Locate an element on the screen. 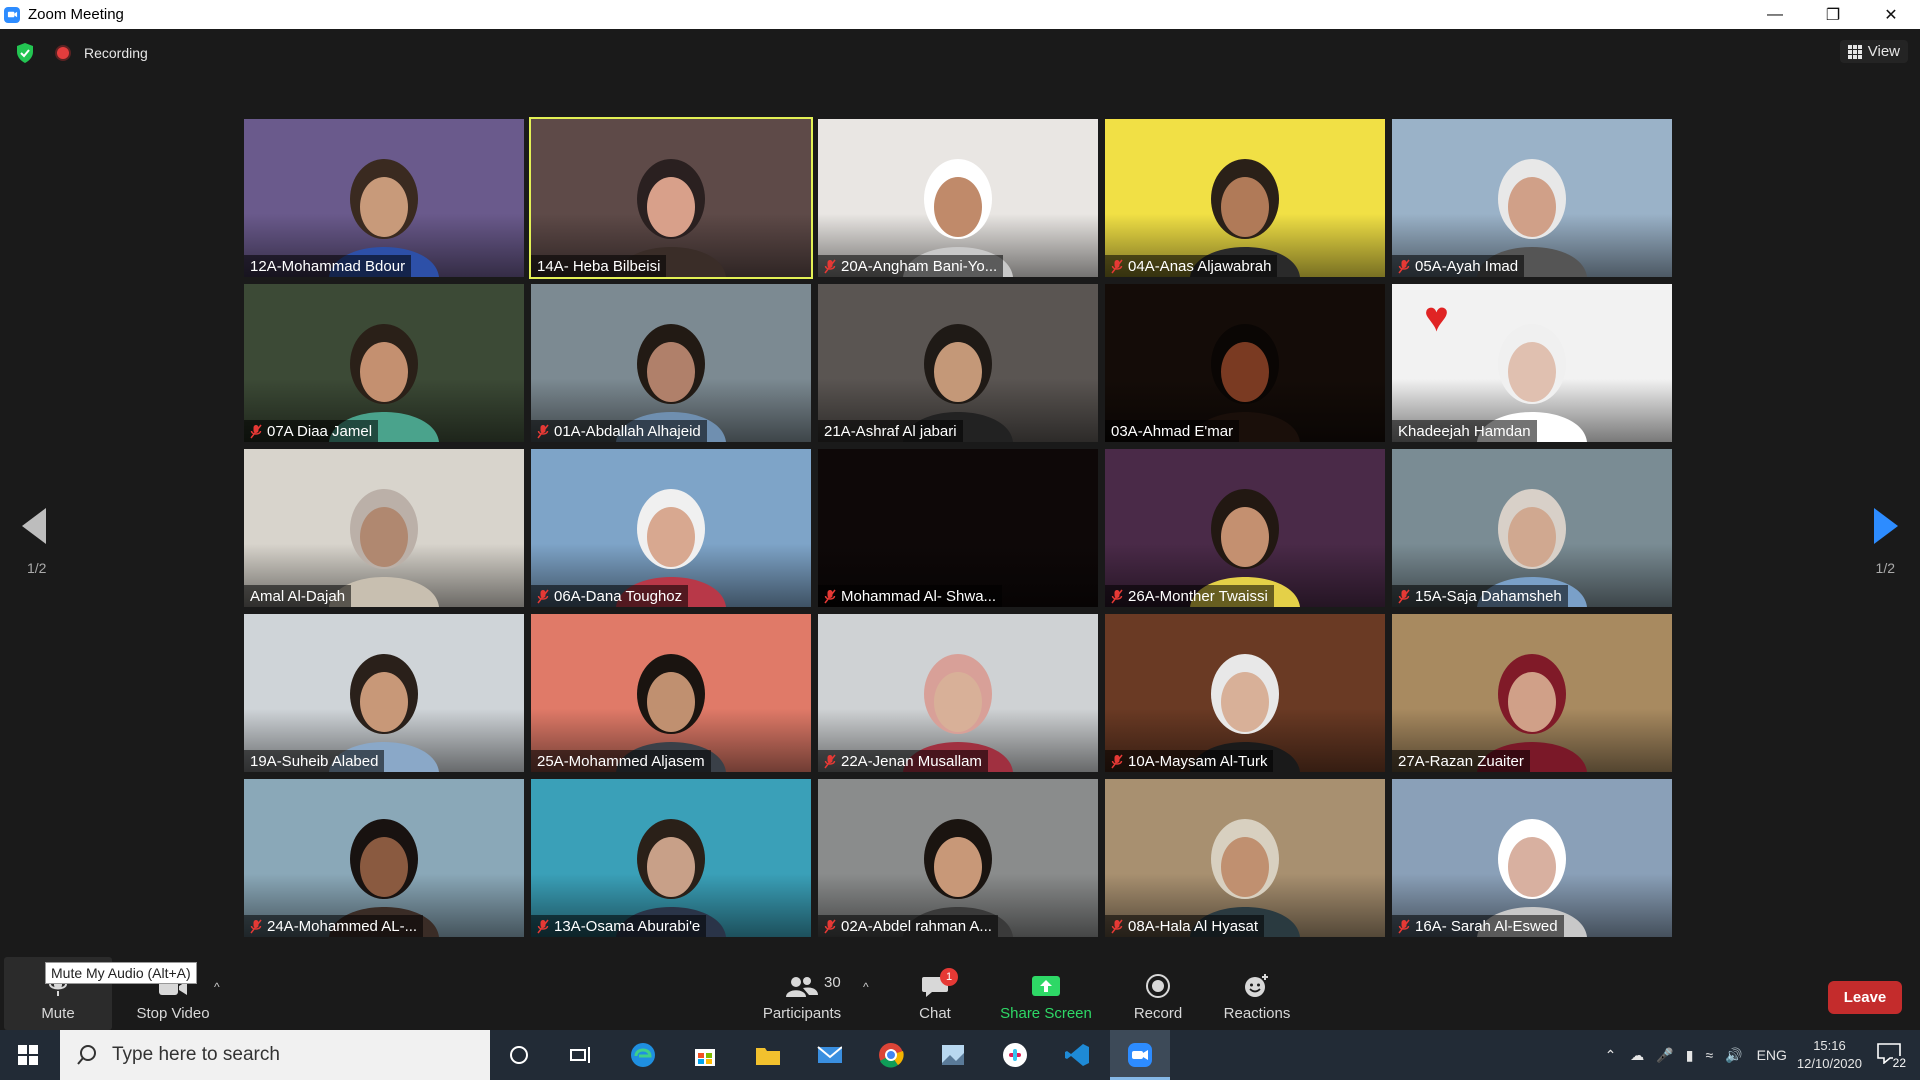 The image size is (1920, 1080). participant-video-tile: 06A-Dana Toughoz is located at coordinates (671, 528).